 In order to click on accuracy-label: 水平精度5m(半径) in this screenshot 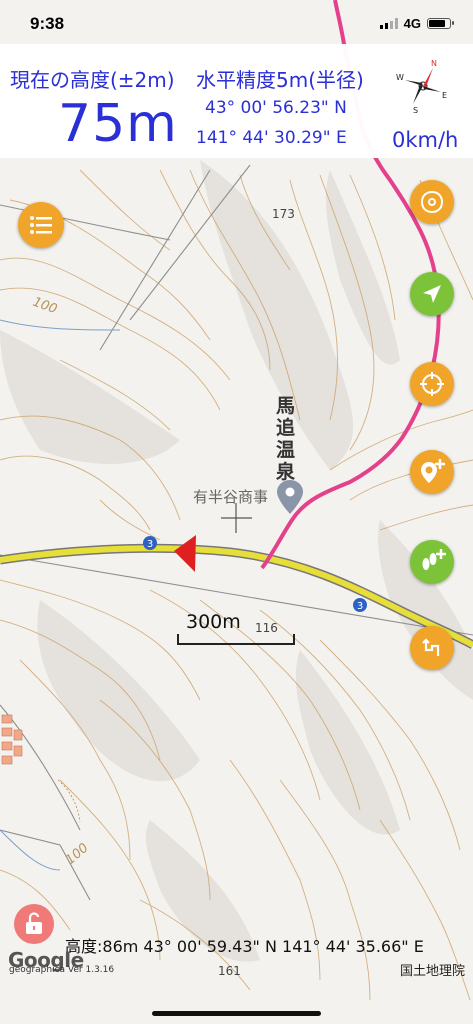, I will do `click(280, 80)`.